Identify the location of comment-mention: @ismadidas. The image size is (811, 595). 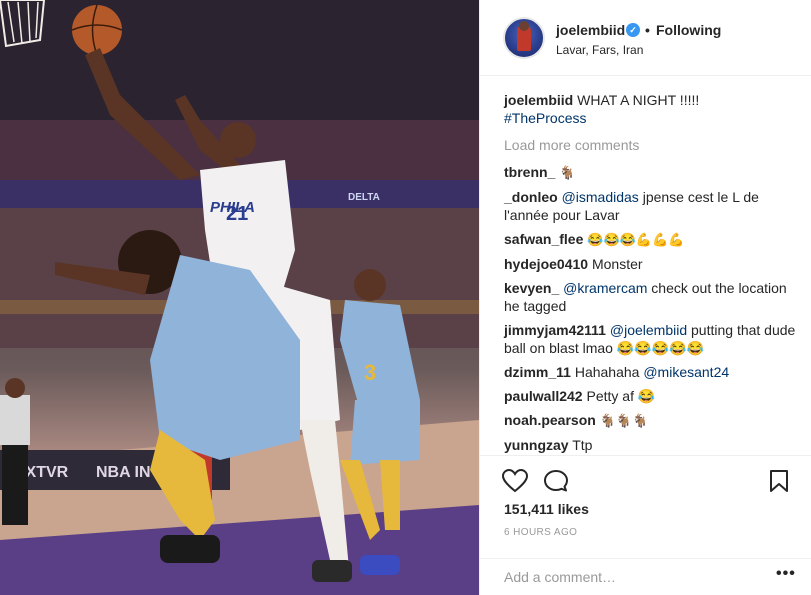
(600, 197).